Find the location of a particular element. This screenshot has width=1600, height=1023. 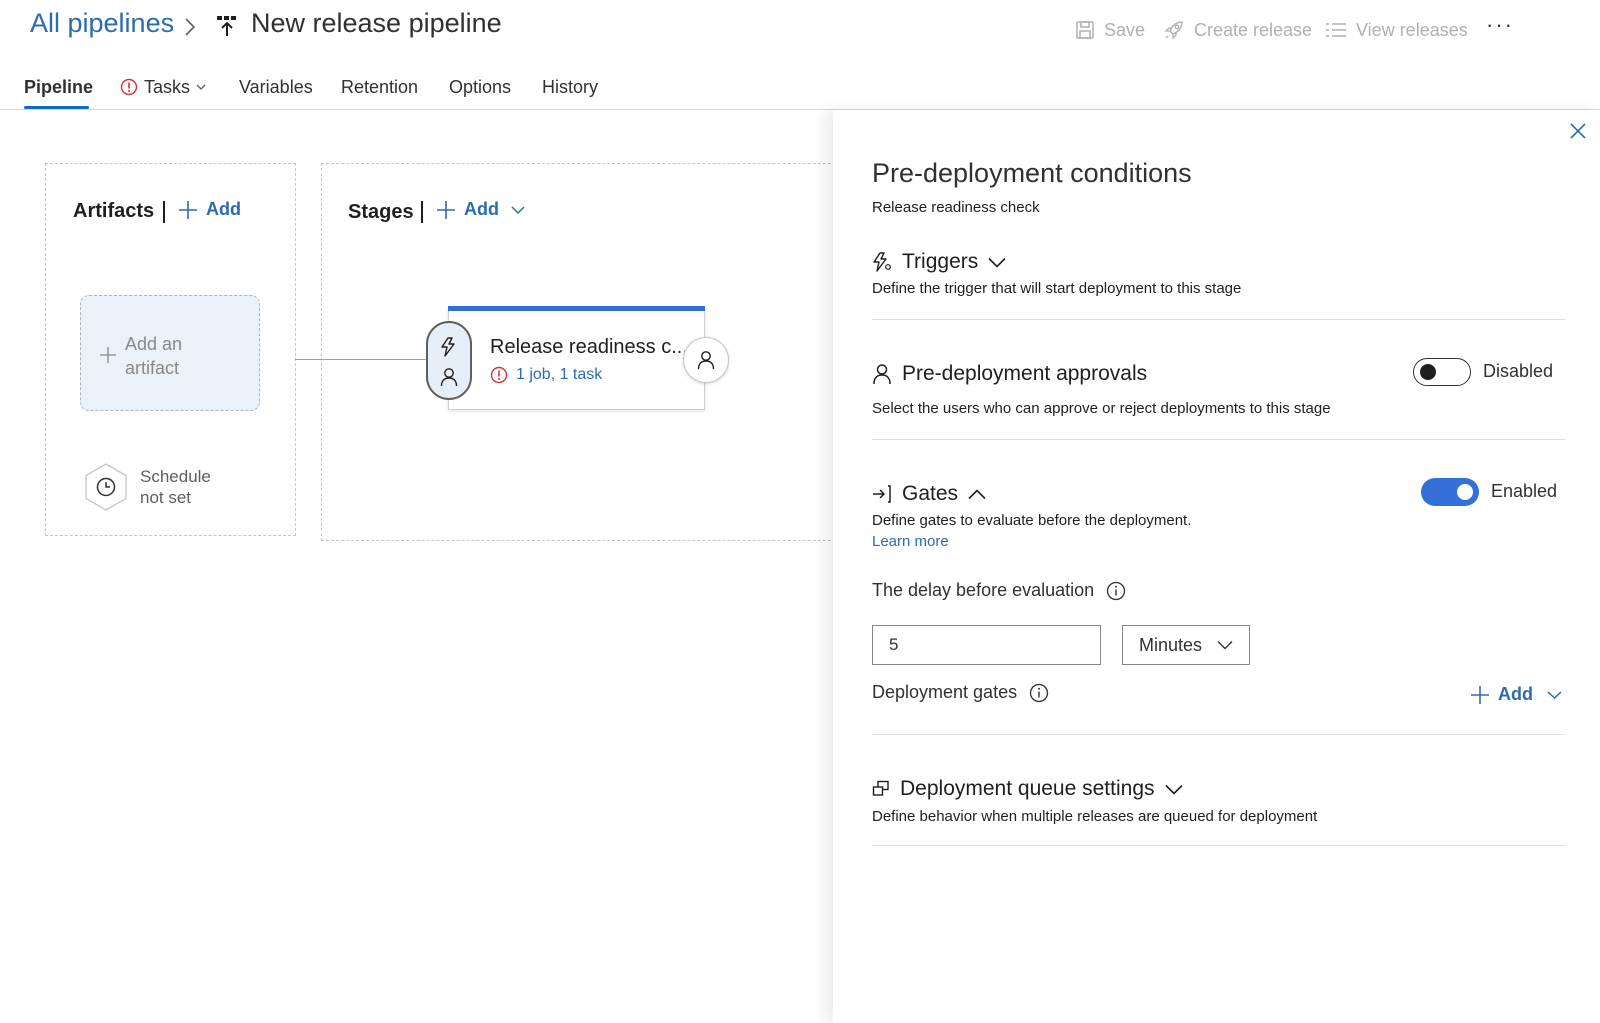

create-release-label: Create release is located at coordinates (1253, 29).